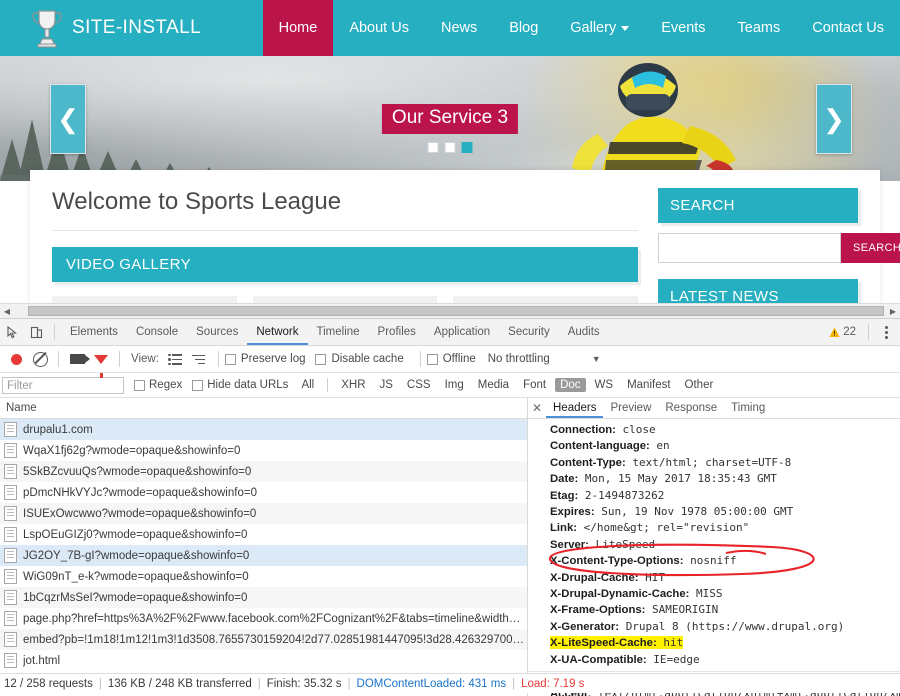 Image resolution: width=900 pixels, height=696 pixels. Describe the element at coordinates (263, 555) in the screenshot. I see `table-row: JG2OY_7B-gI?wmode=opaque&showinfo=0` at that location.